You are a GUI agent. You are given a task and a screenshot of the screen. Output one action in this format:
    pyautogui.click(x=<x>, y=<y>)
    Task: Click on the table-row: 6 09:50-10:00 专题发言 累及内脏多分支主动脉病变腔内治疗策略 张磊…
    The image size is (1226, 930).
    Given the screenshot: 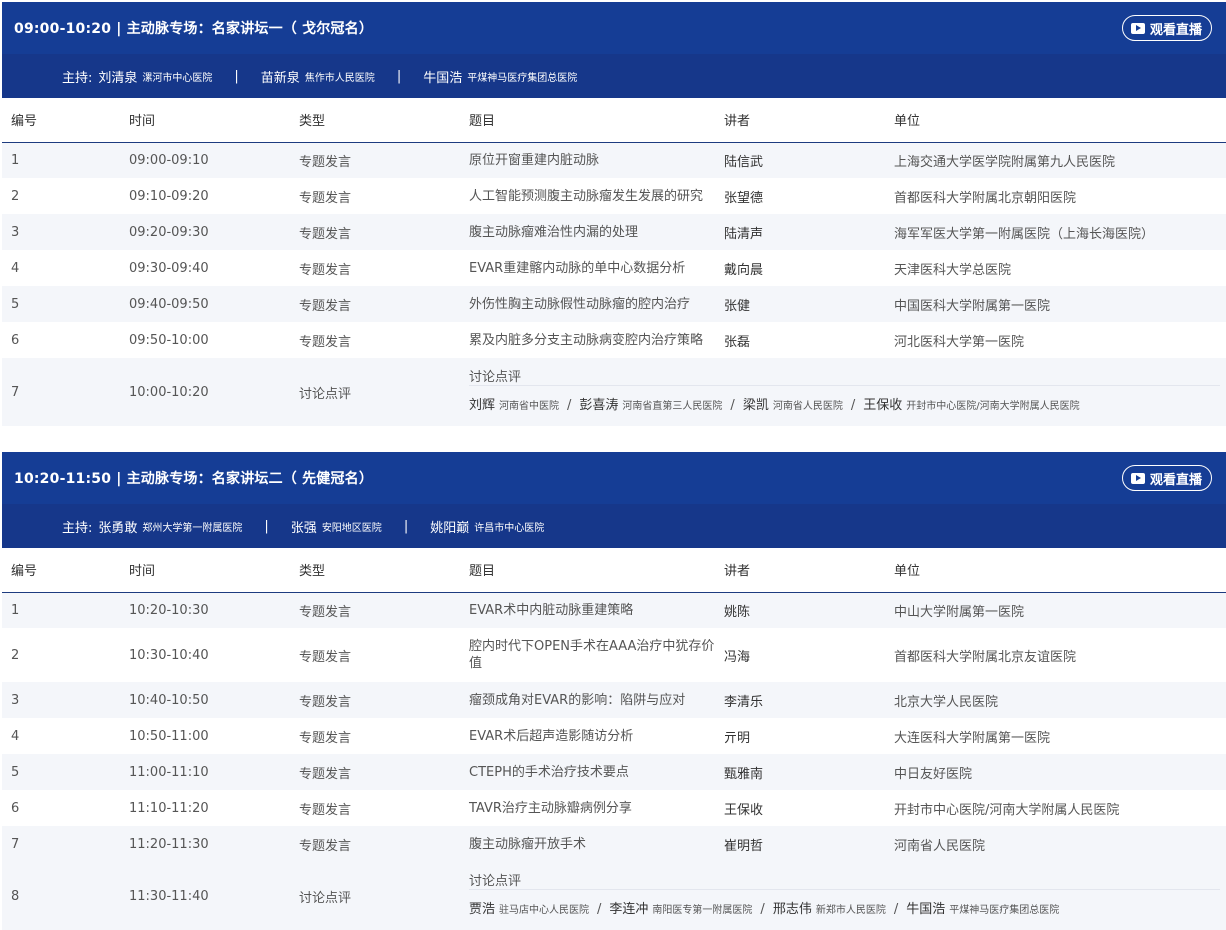 What is the action you would take?
    pyautogui.click(x=614, y=340)
    